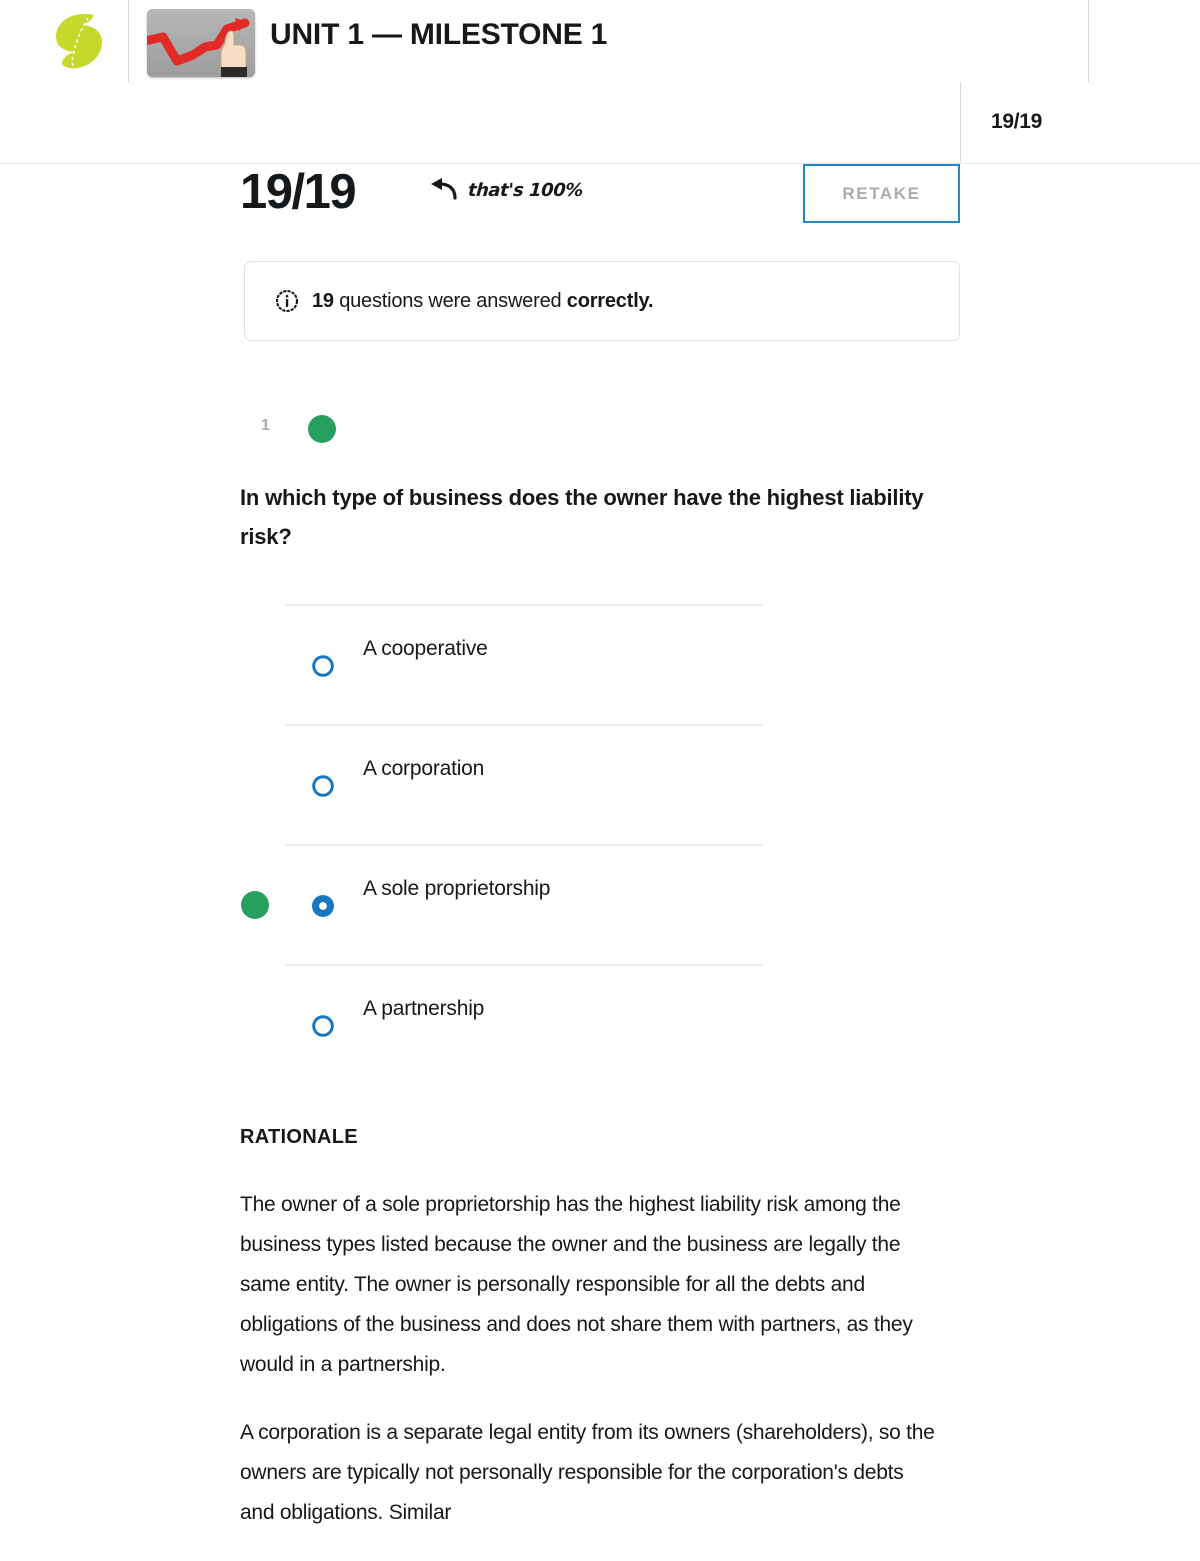 Image resolution: width=1200 pixels, height=1561 pixels. What do you see at coordinates (298, 192) in the screenshot?
I see `overall-score: 19/19` at bounding box center [298, 192].